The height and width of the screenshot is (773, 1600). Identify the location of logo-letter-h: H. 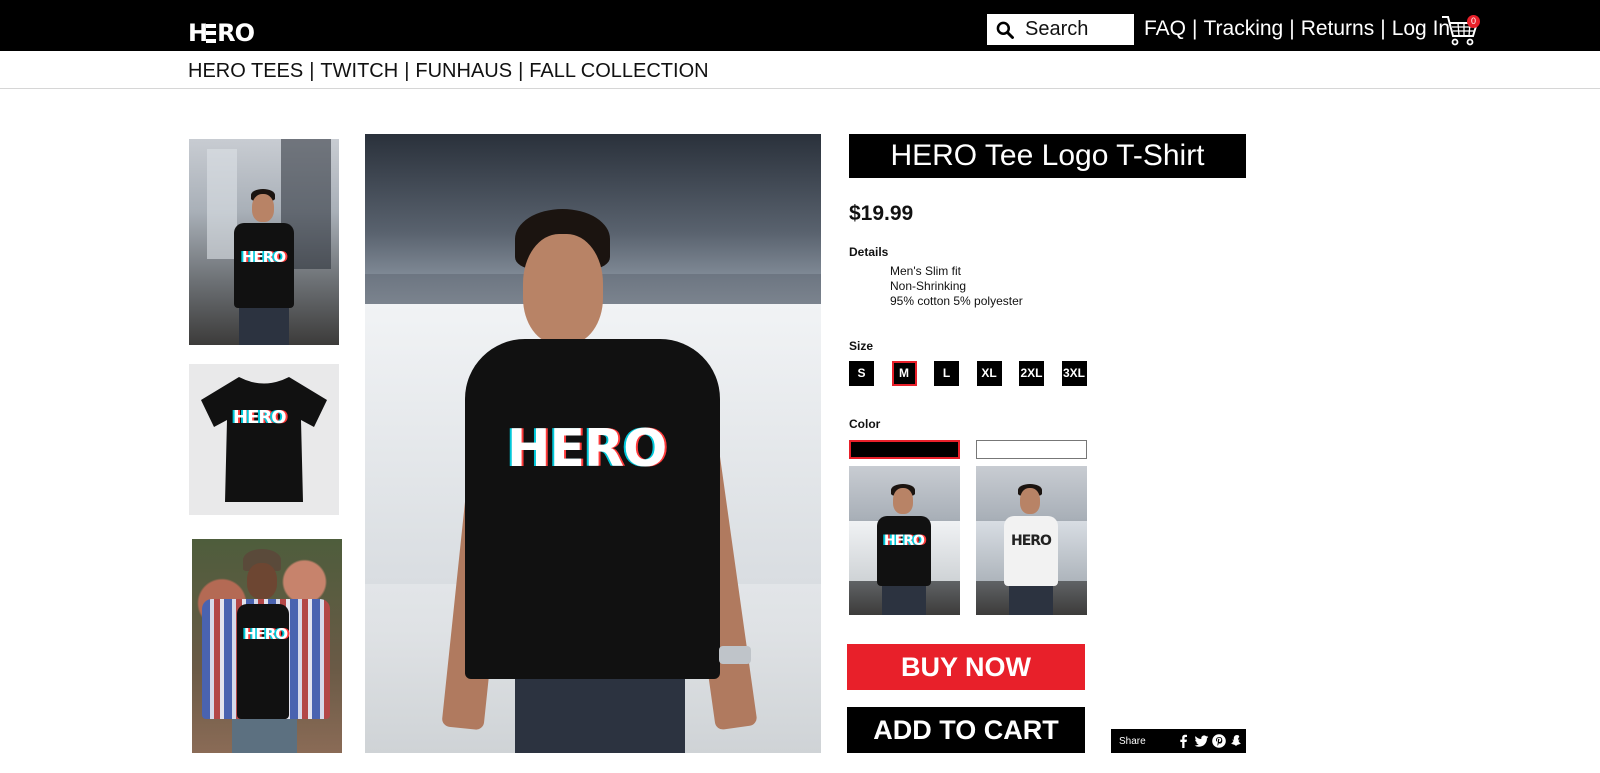
(198, 33).